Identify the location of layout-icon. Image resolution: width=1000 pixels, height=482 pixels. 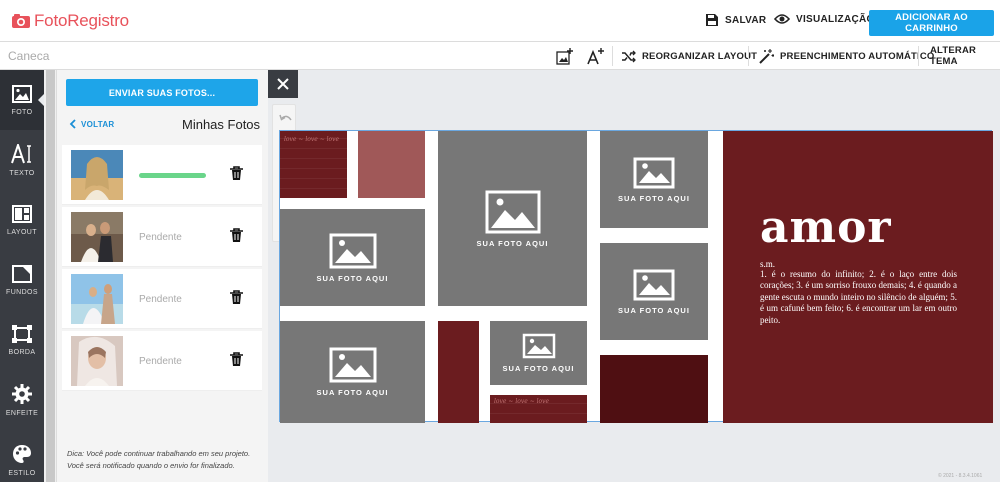
(22, 213).